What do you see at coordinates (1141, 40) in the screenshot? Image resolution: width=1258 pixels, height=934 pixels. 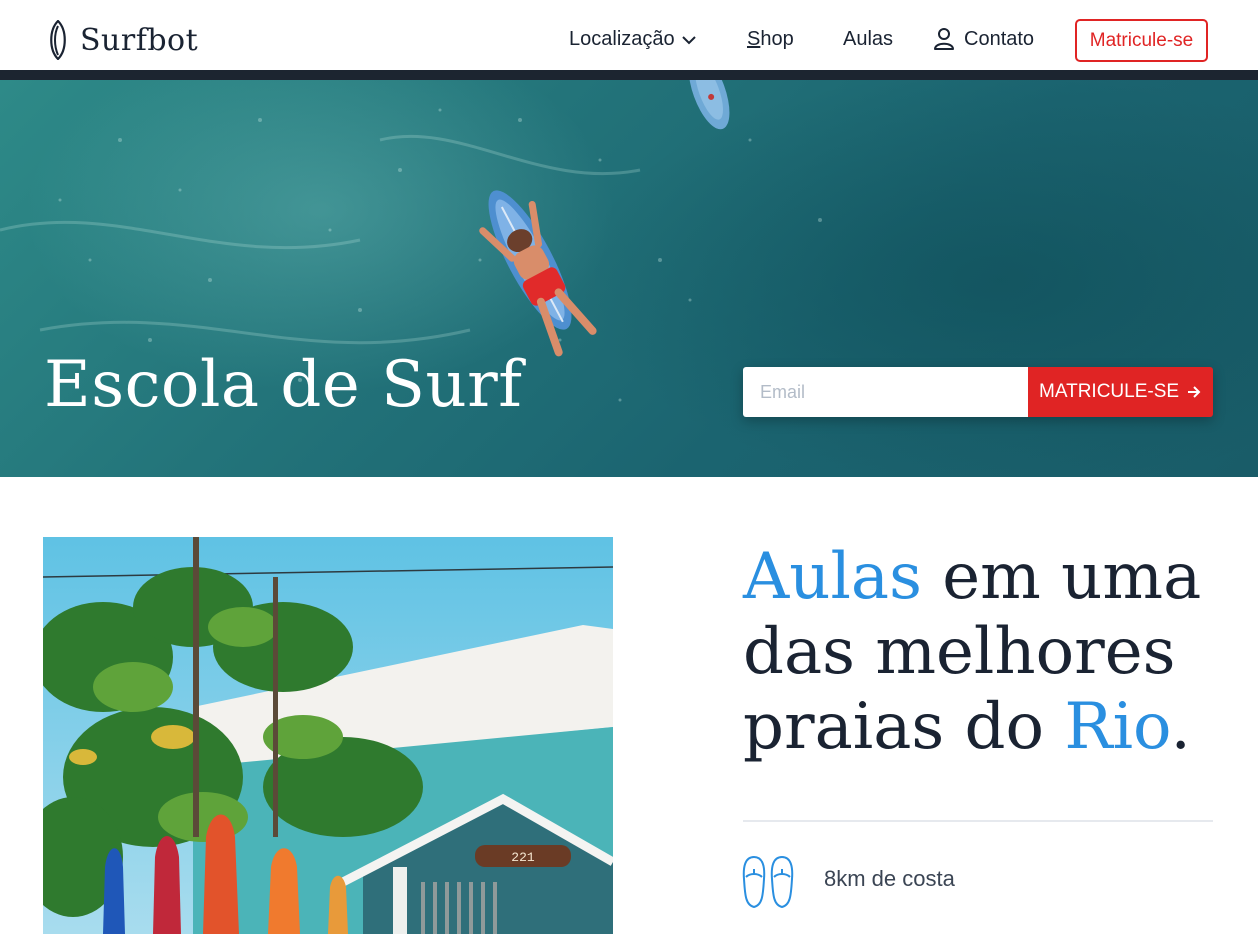 I see `header-enroll-button: Matricule-se` at bounding box center [1141, 40].